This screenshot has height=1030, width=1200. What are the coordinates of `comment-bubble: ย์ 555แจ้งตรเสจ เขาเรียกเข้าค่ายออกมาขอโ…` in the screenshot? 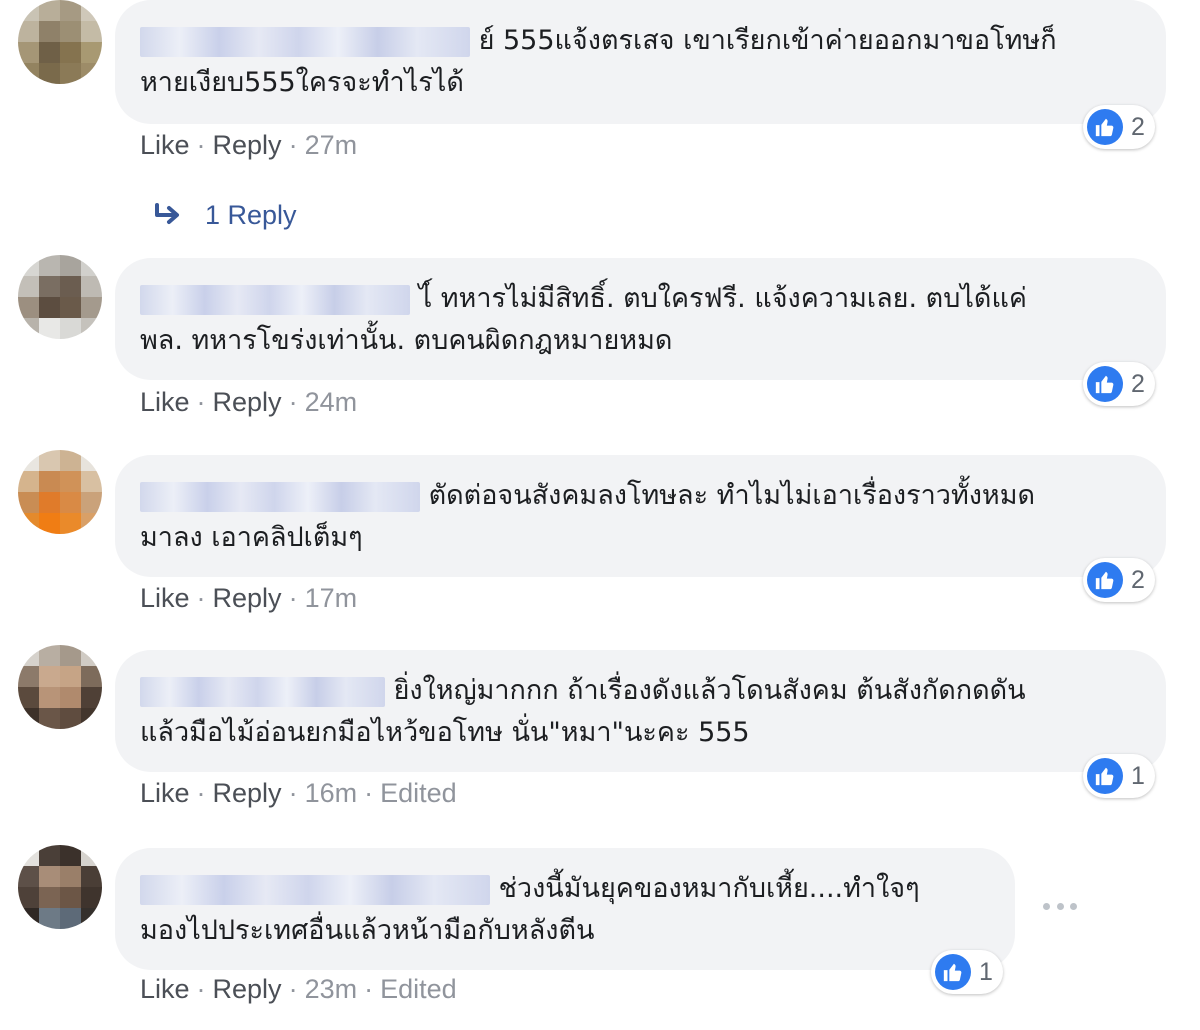 It's located at (640, 62).